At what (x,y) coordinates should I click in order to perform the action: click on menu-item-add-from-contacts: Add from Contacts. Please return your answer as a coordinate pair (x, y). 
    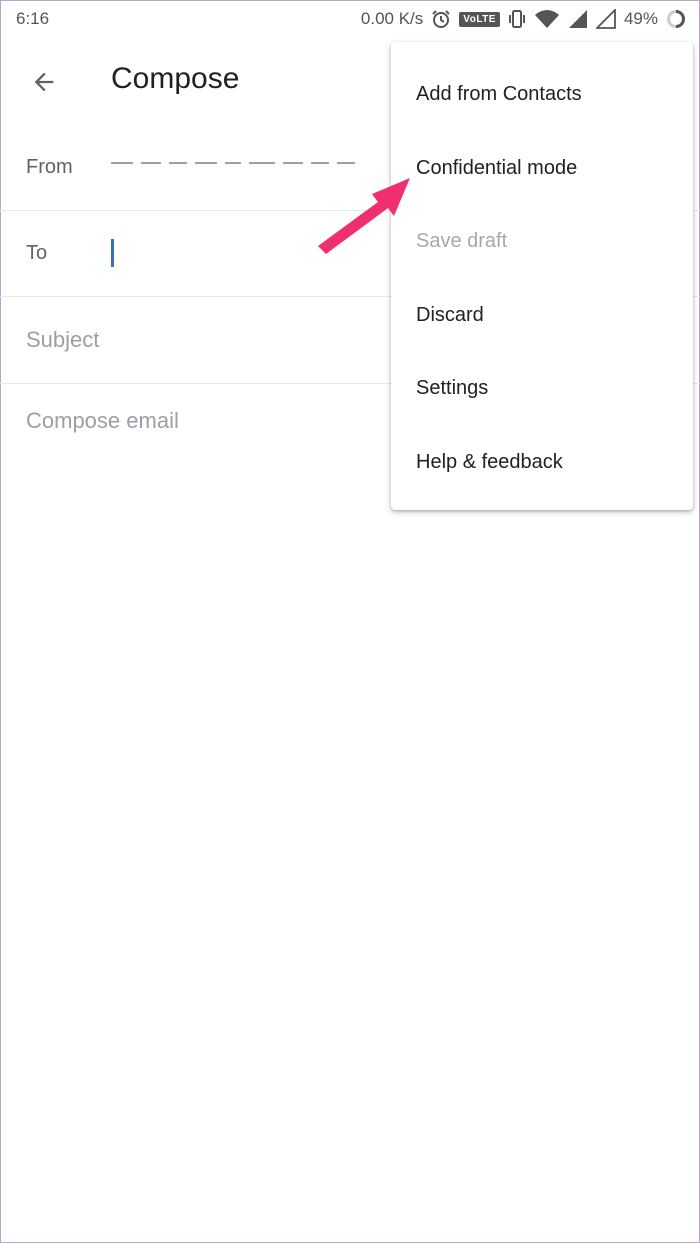
    Looking at the image, I should click on (542, 94).